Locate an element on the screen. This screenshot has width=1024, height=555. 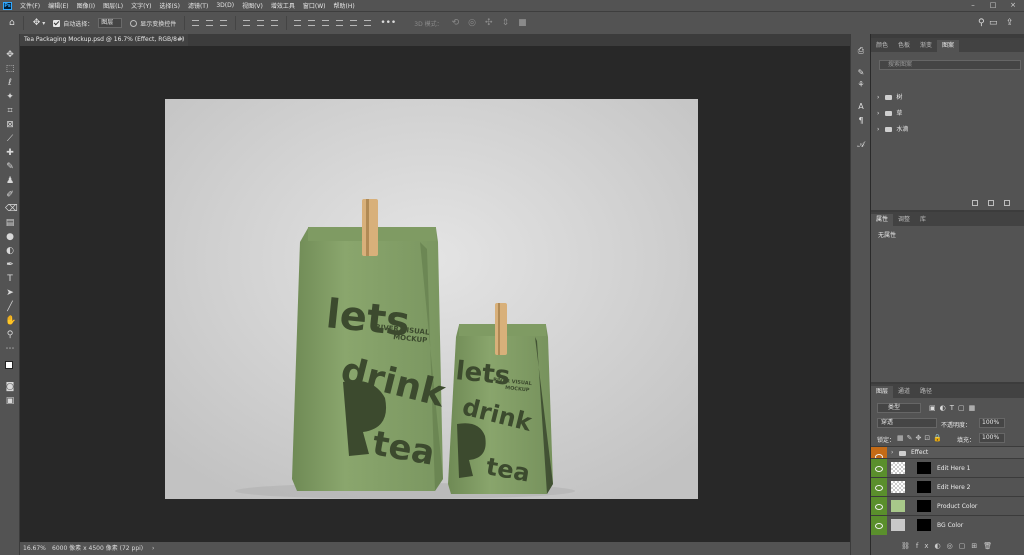
paragraph-icon: ¶ is located at coordinates (861, 121).